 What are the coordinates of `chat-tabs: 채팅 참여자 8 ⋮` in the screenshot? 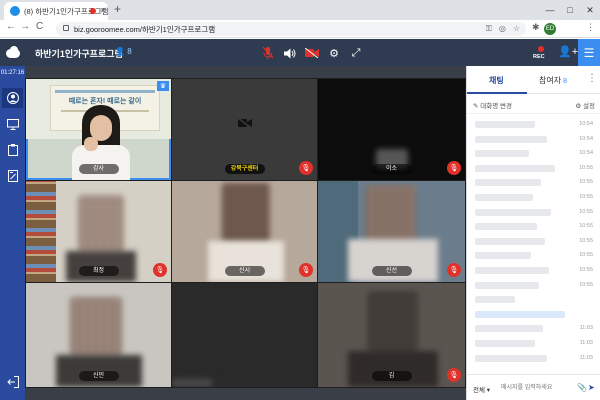 It's located at (533, 80).